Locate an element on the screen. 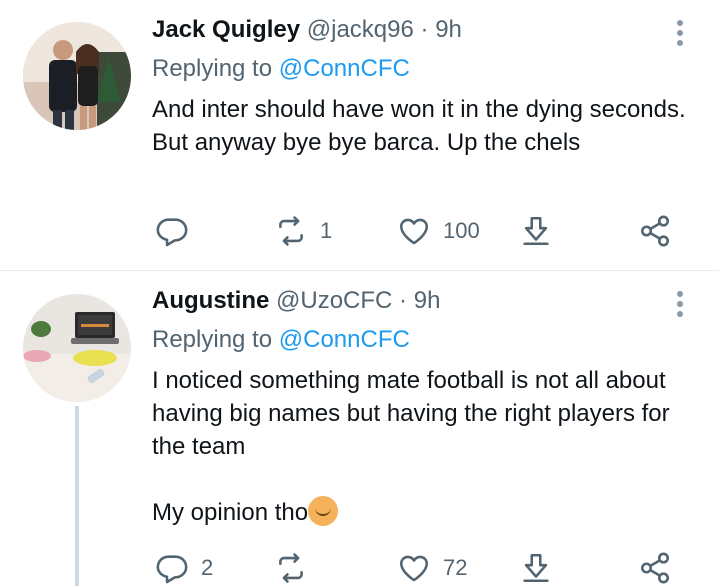 This screenshot has height=588, width=719. like-count: 72 is located at coordinates (455, 567).